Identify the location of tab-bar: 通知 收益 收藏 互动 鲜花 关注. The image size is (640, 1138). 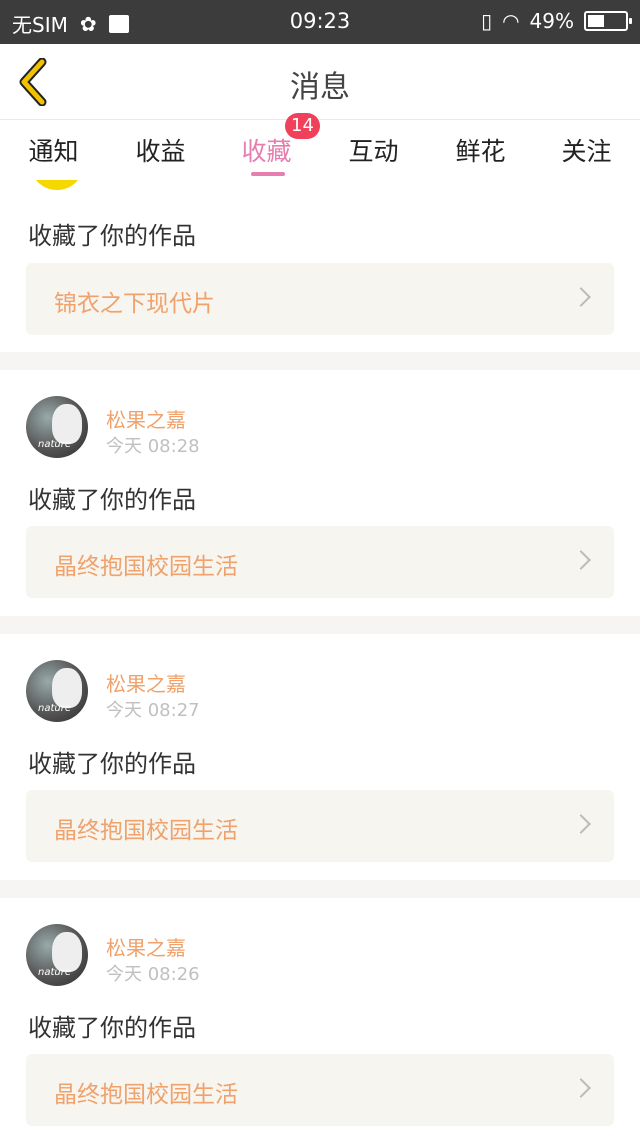
(320, 150).